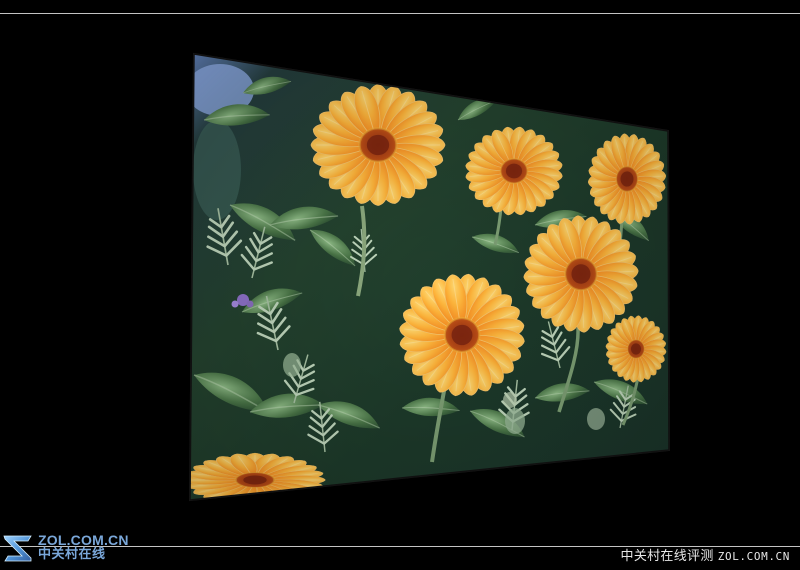 This screenshot has width=800, height=570. What do you see at coordinates (72, 554) in the screenshot?
I see `zol-brand-text: 中关村在线` at bounding box center [72, 554].